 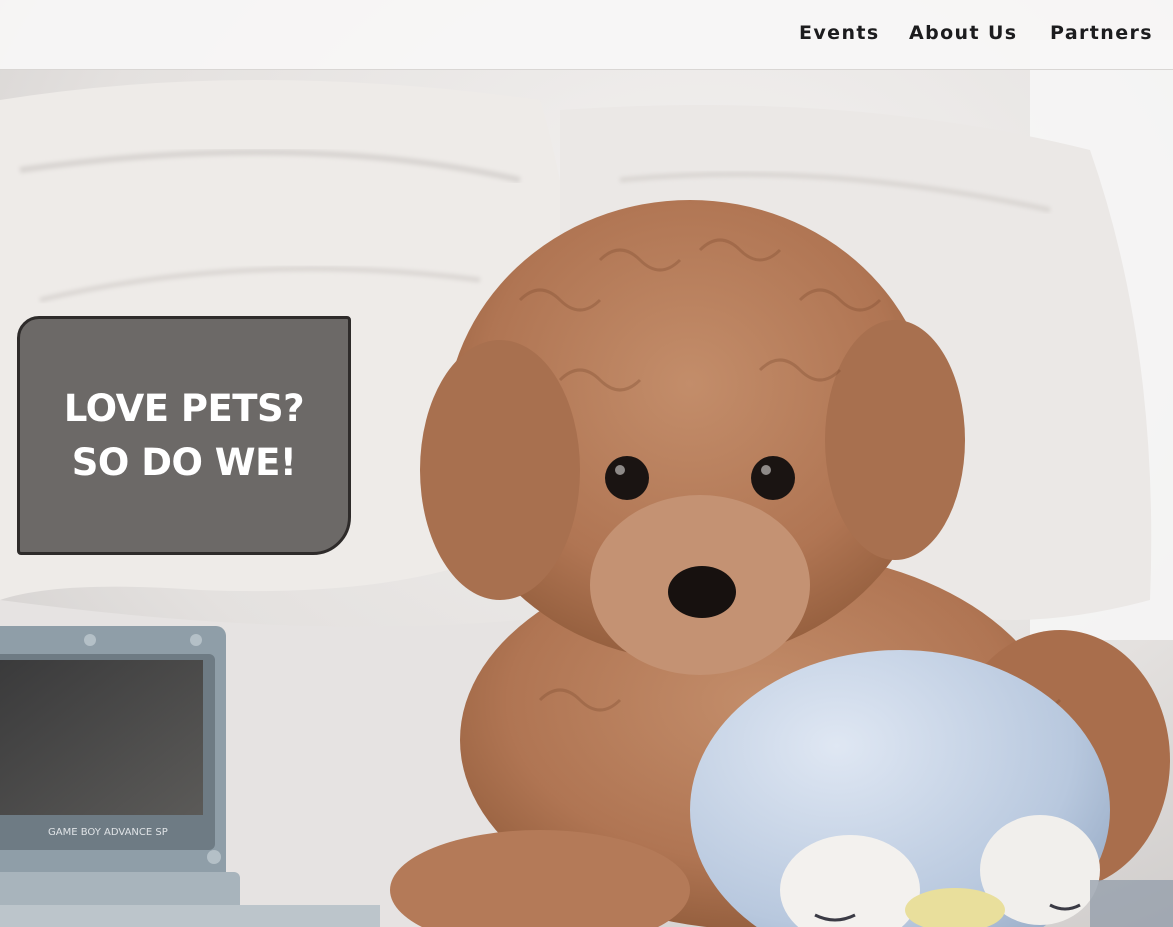 What do you see at coordinates (586, 35) in the screenshot?
I see `top-navigation: Events About Us Partners` at bounding box center [586, 35].